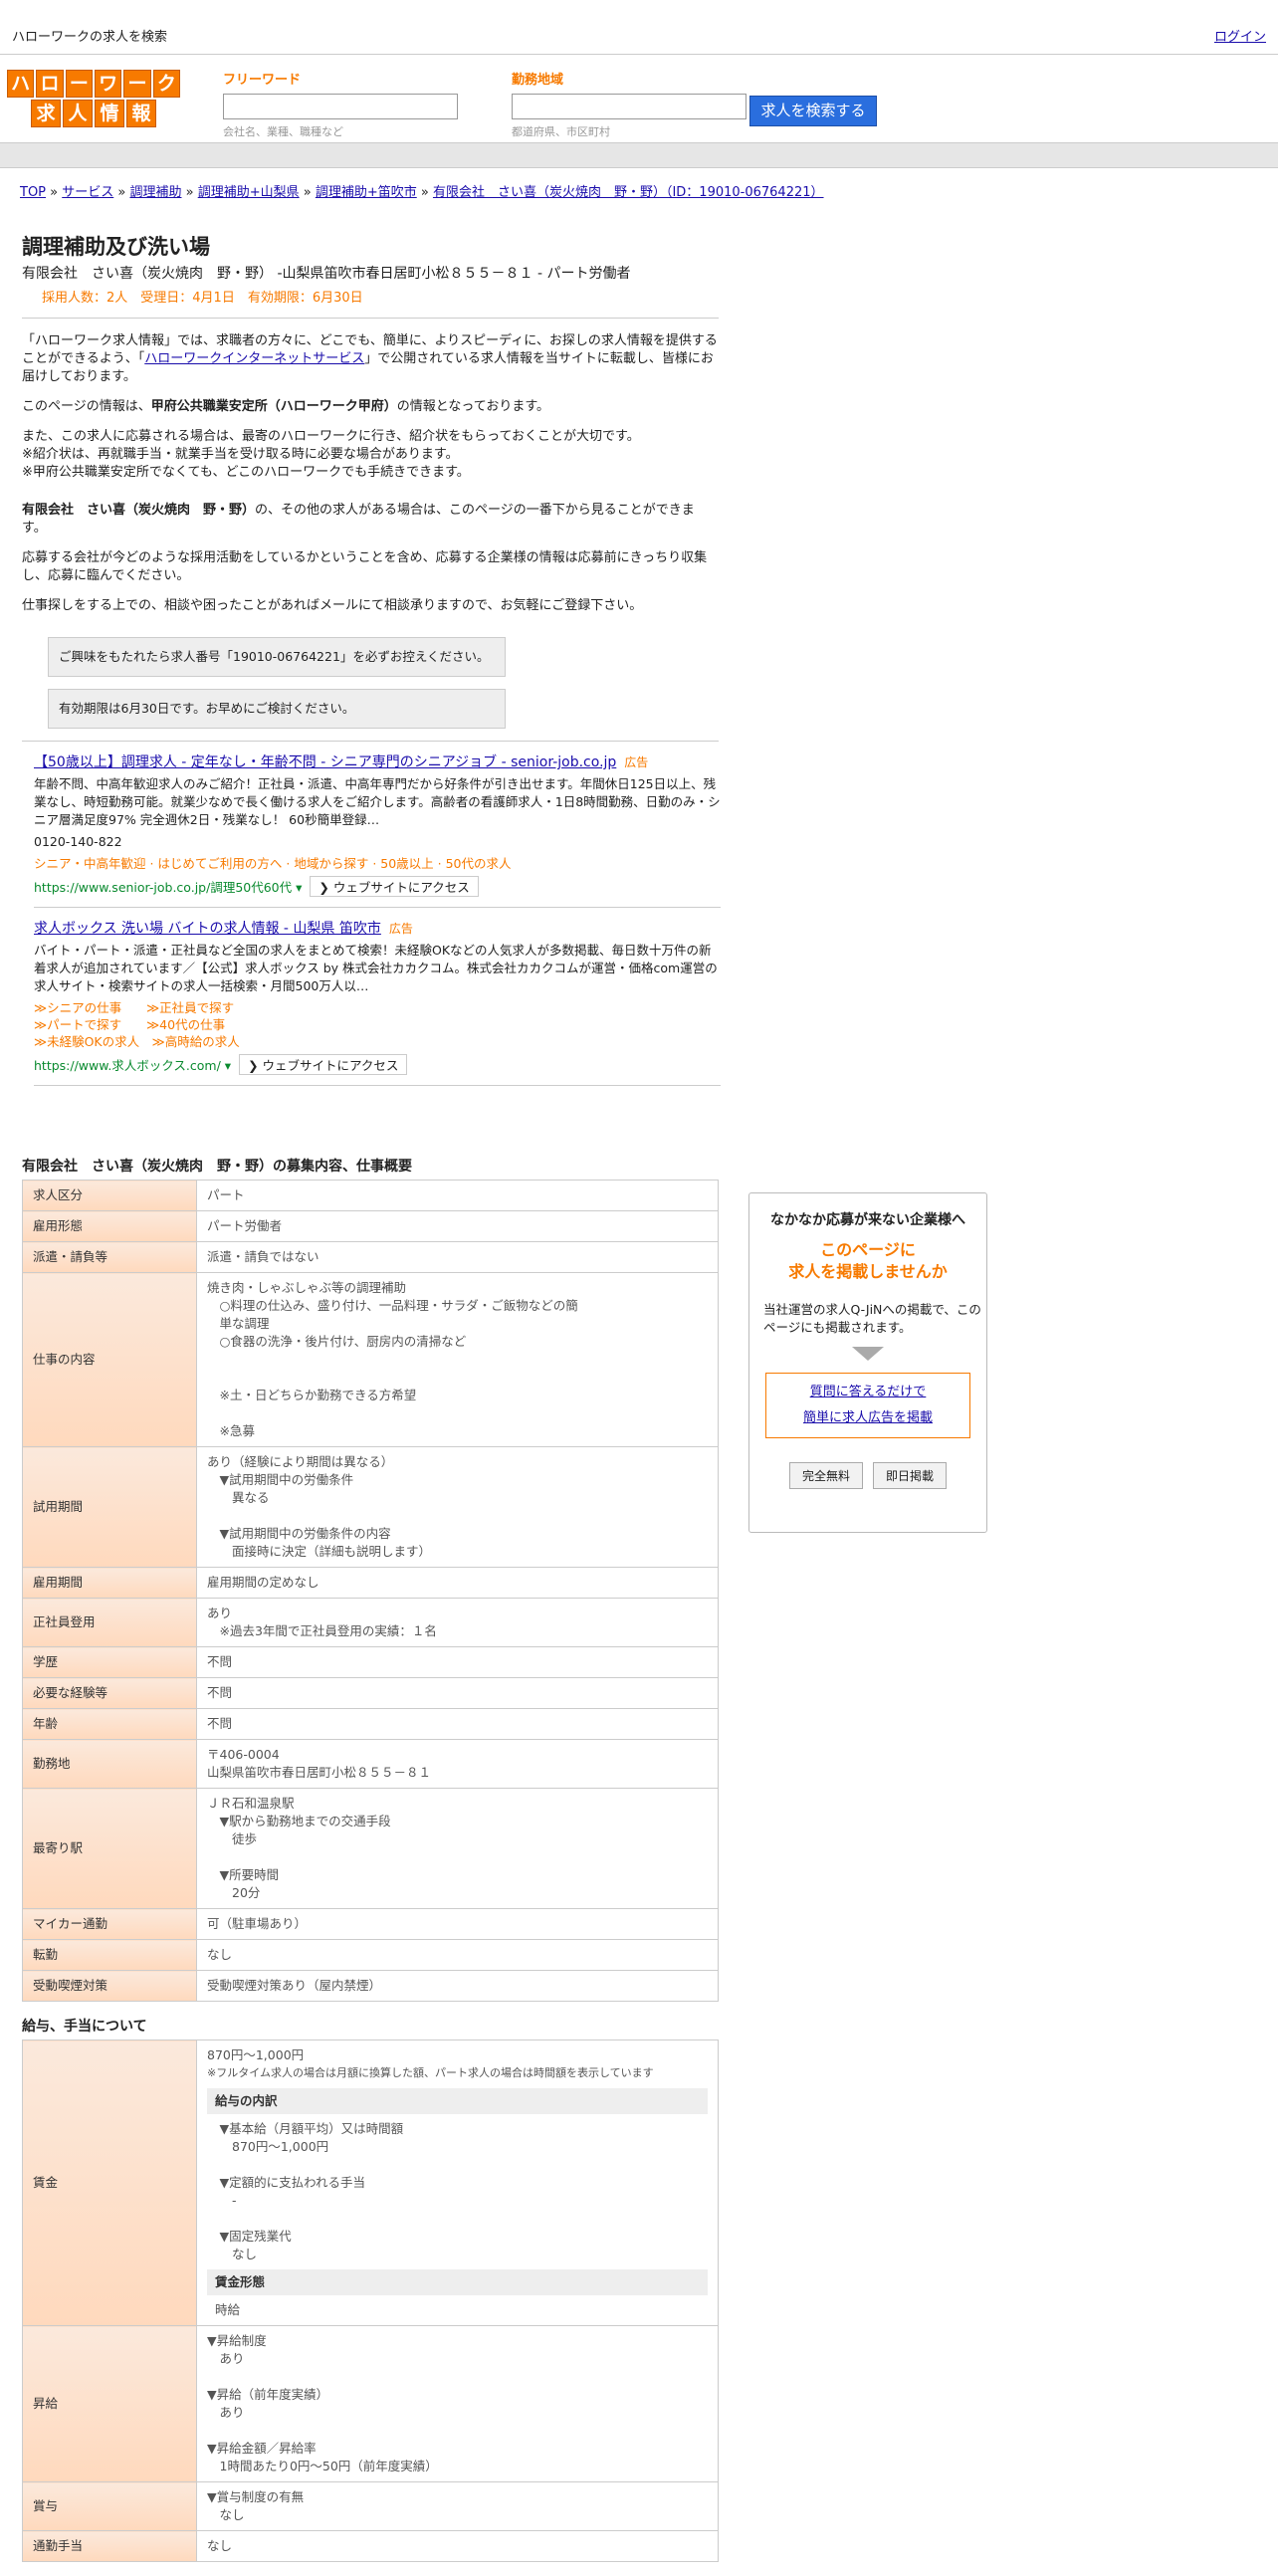 The width and height of the screenshot is (1278, 2576). I want to click on row-key: 最寄り駅, so click(110, 1848).